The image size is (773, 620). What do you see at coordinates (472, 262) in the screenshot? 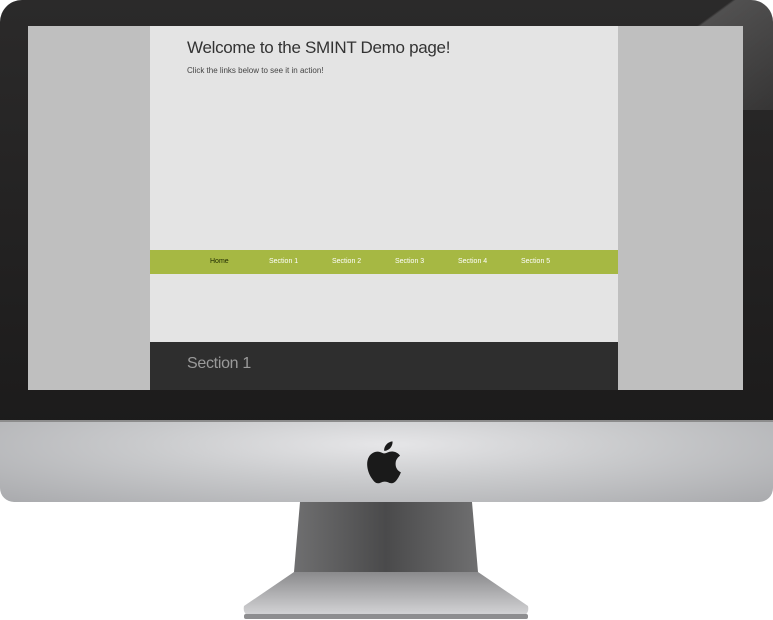
I see `nav-link-section-4: Section 4` at bounding box center [472, 262].